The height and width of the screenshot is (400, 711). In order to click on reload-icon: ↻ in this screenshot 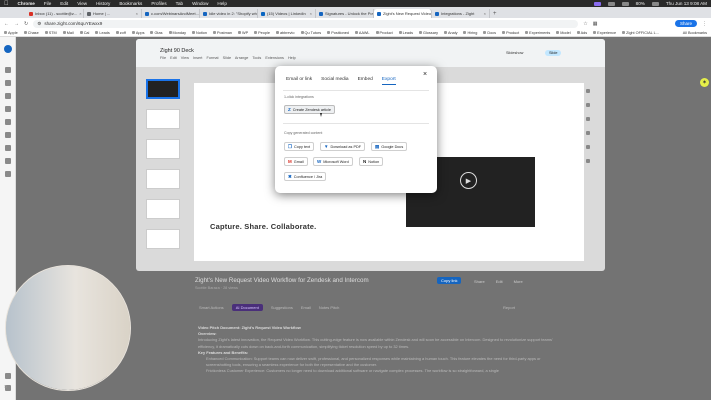, I will do `click(26, 24)`.